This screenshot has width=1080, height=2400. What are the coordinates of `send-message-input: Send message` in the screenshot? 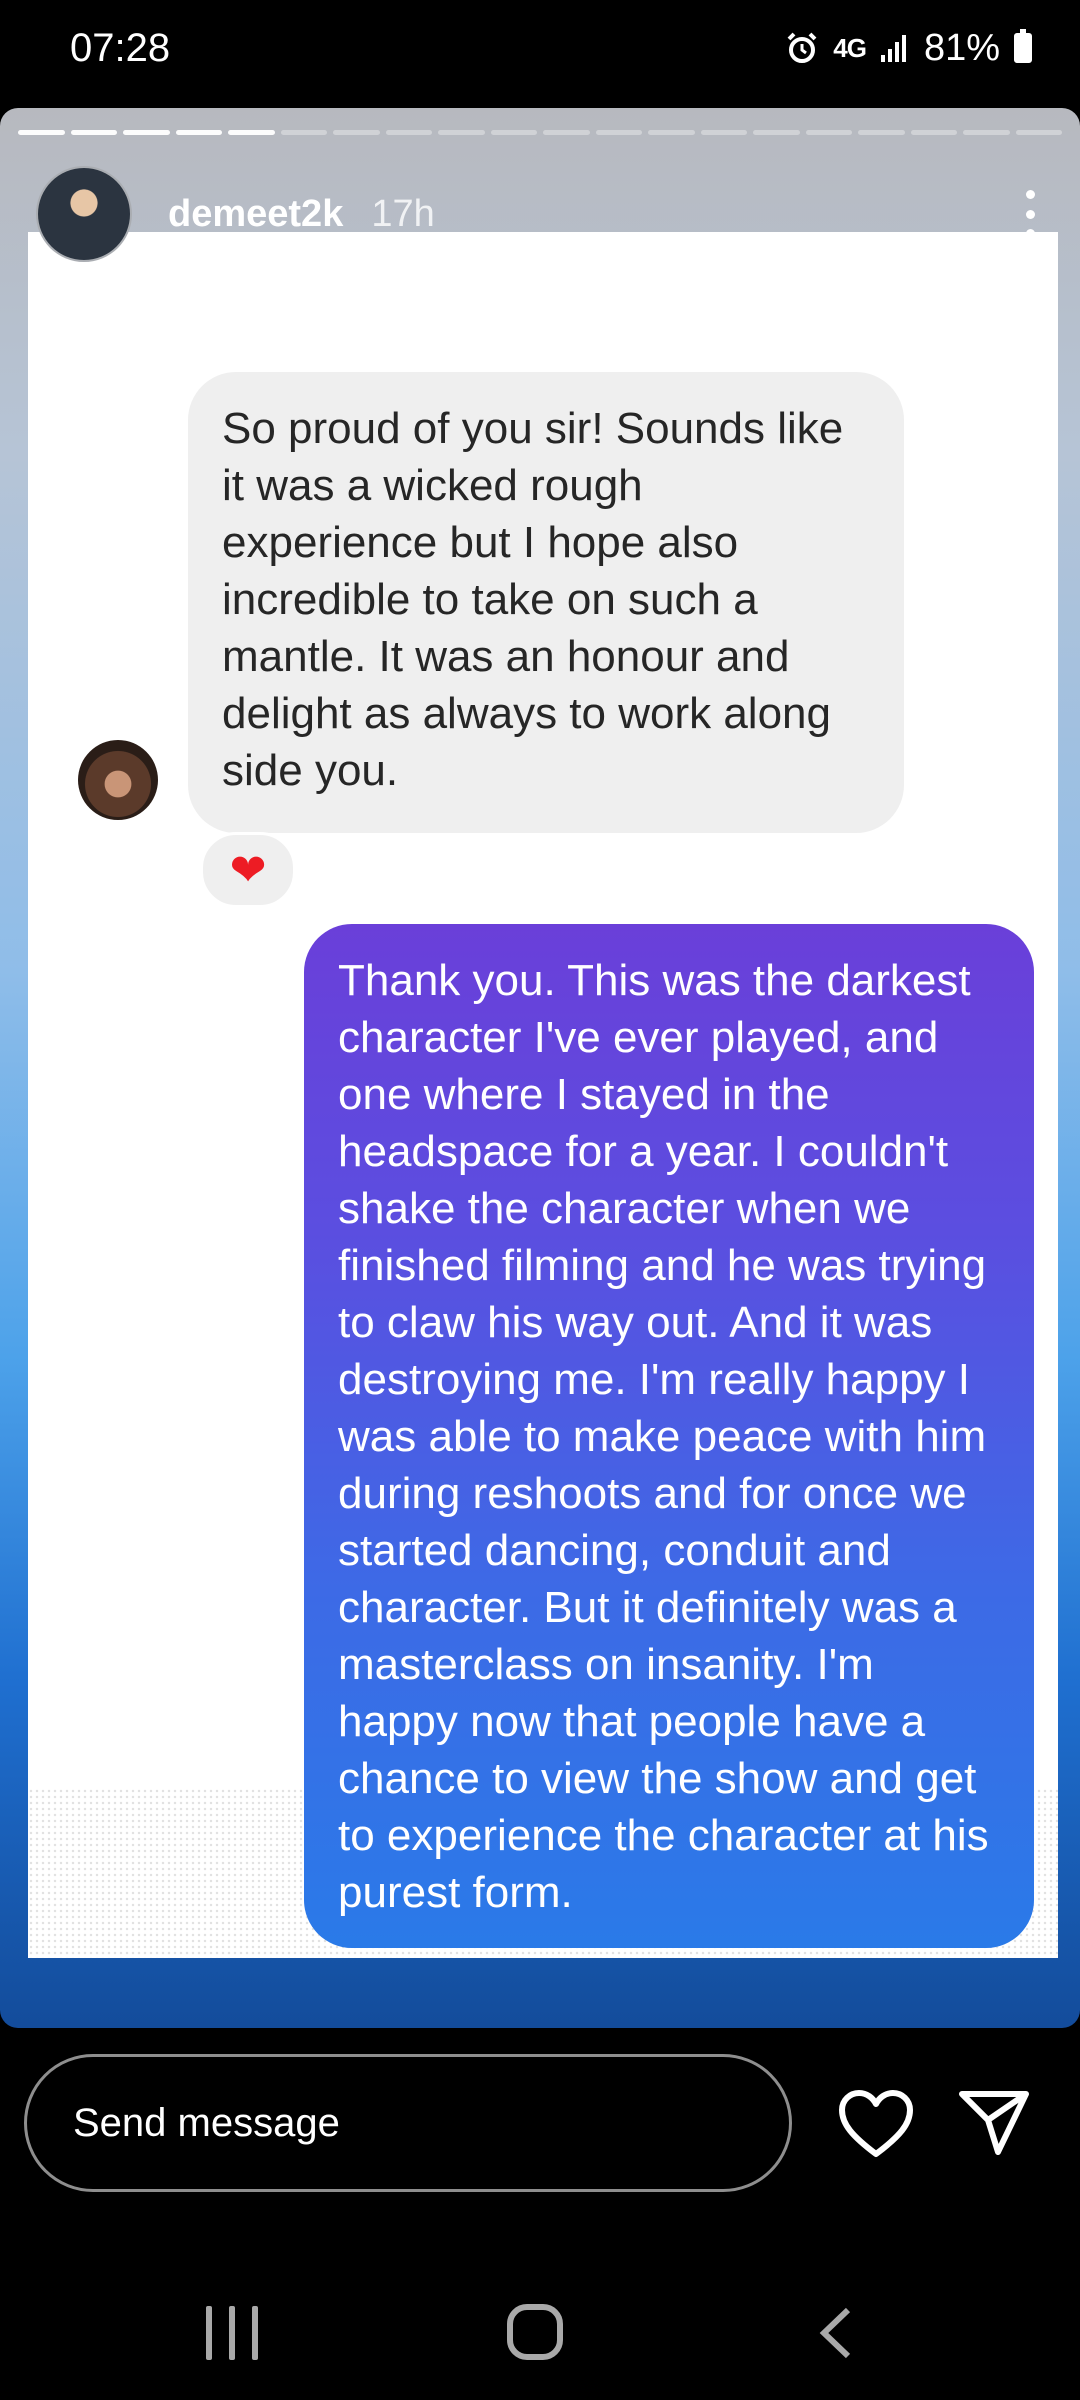 It's located at (408, 2123).